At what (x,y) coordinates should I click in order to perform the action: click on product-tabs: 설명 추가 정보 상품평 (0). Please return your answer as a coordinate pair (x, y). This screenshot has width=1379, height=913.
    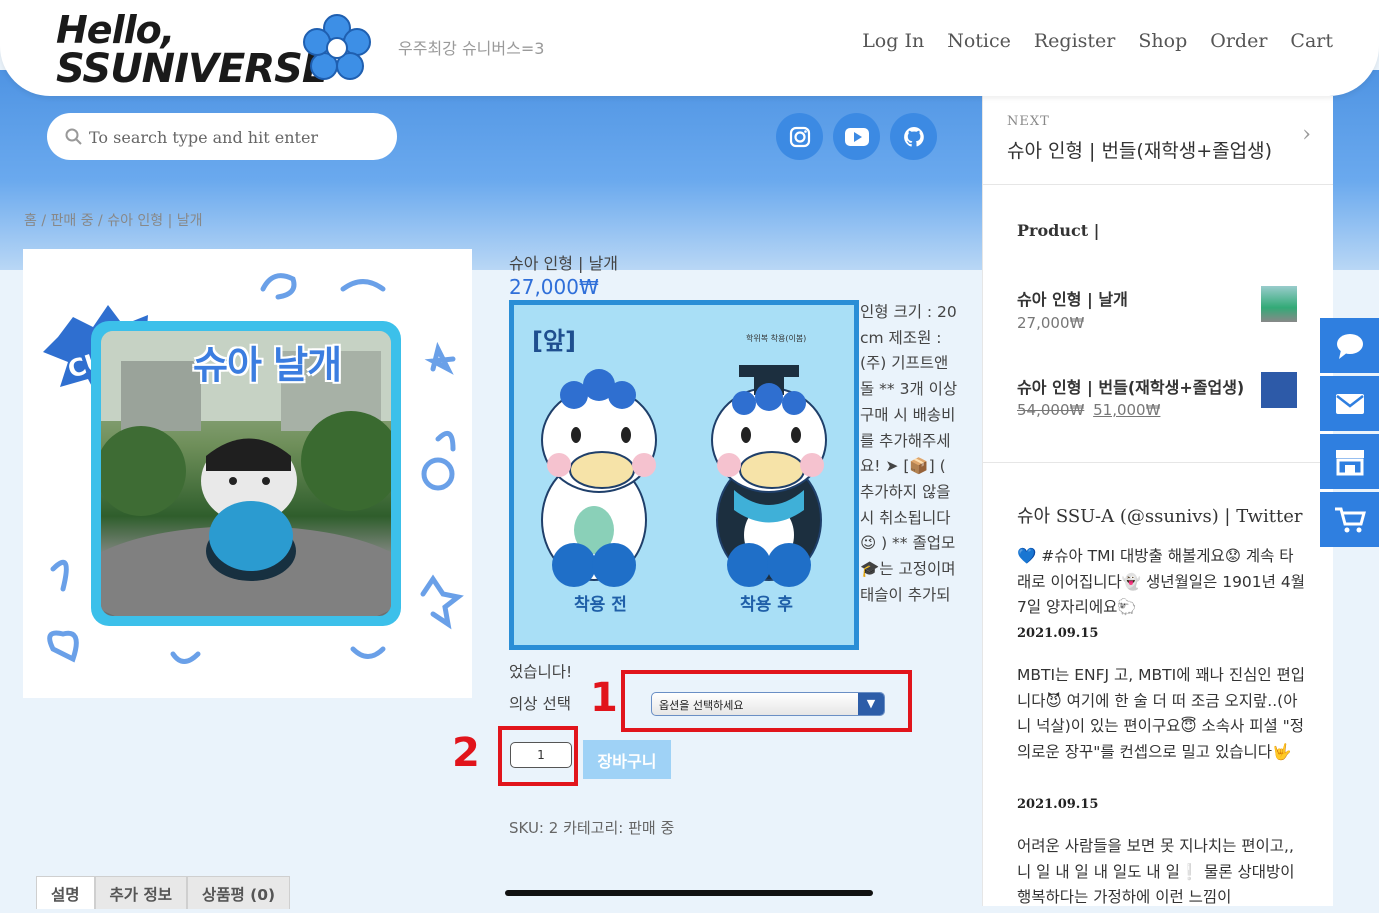
    Looking at the image, I should click on (163, 892).